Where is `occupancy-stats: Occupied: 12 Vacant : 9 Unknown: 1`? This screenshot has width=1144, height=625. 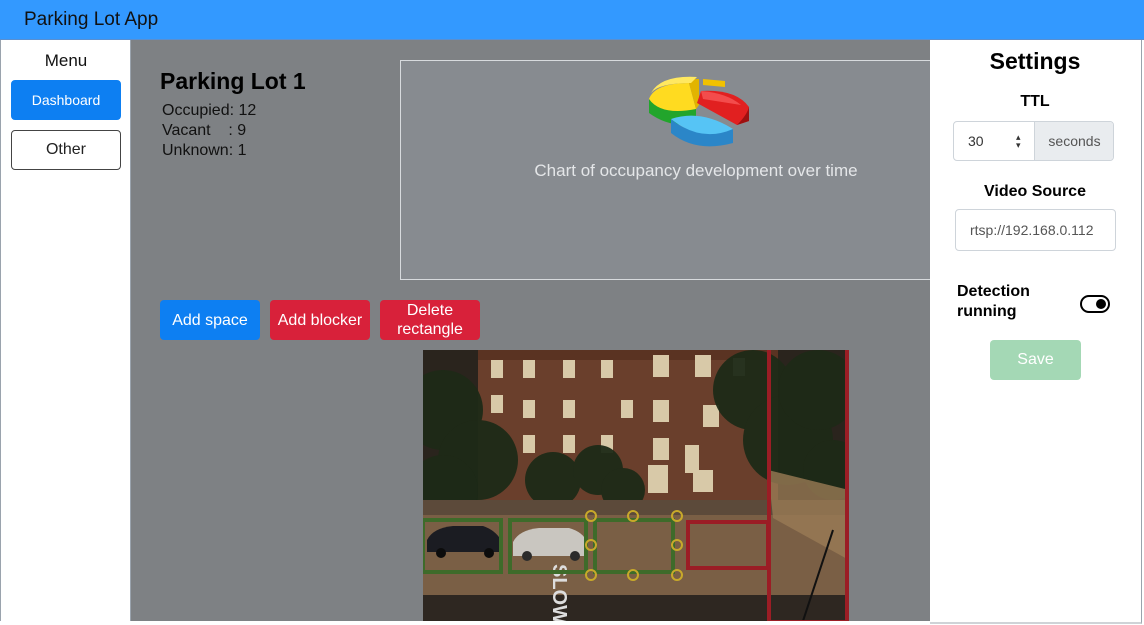 occupancy-stats: Occupied: 12 Vacant : 9 Unknown: 1 is located at coordinates (209, 131).